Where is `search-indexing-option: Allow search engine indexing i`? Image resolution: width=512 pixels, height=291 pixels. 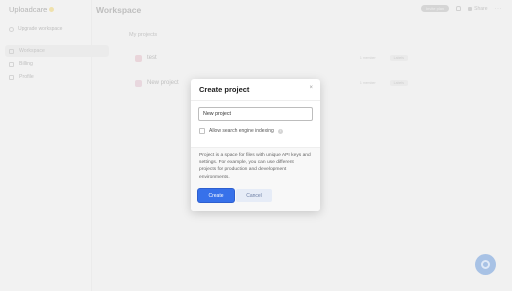 search-indexing-option: Allow search engine indexing i is located at coordinates (241, 131).